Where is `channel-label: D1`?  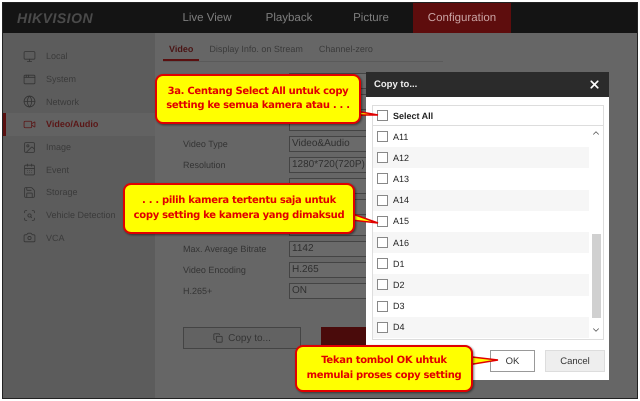
channel-label: D1 is located at coordinates (399, 263).